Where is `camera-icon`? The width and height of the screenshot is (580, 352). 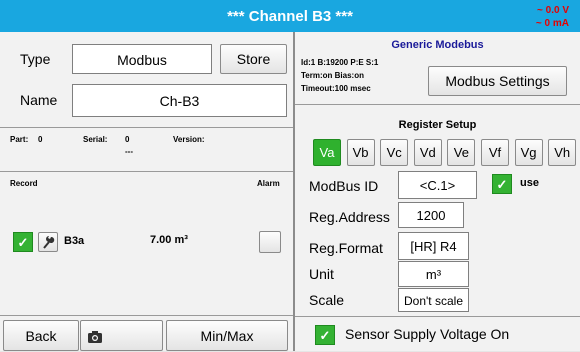 camera-icon is located at coordinates (95, 337).